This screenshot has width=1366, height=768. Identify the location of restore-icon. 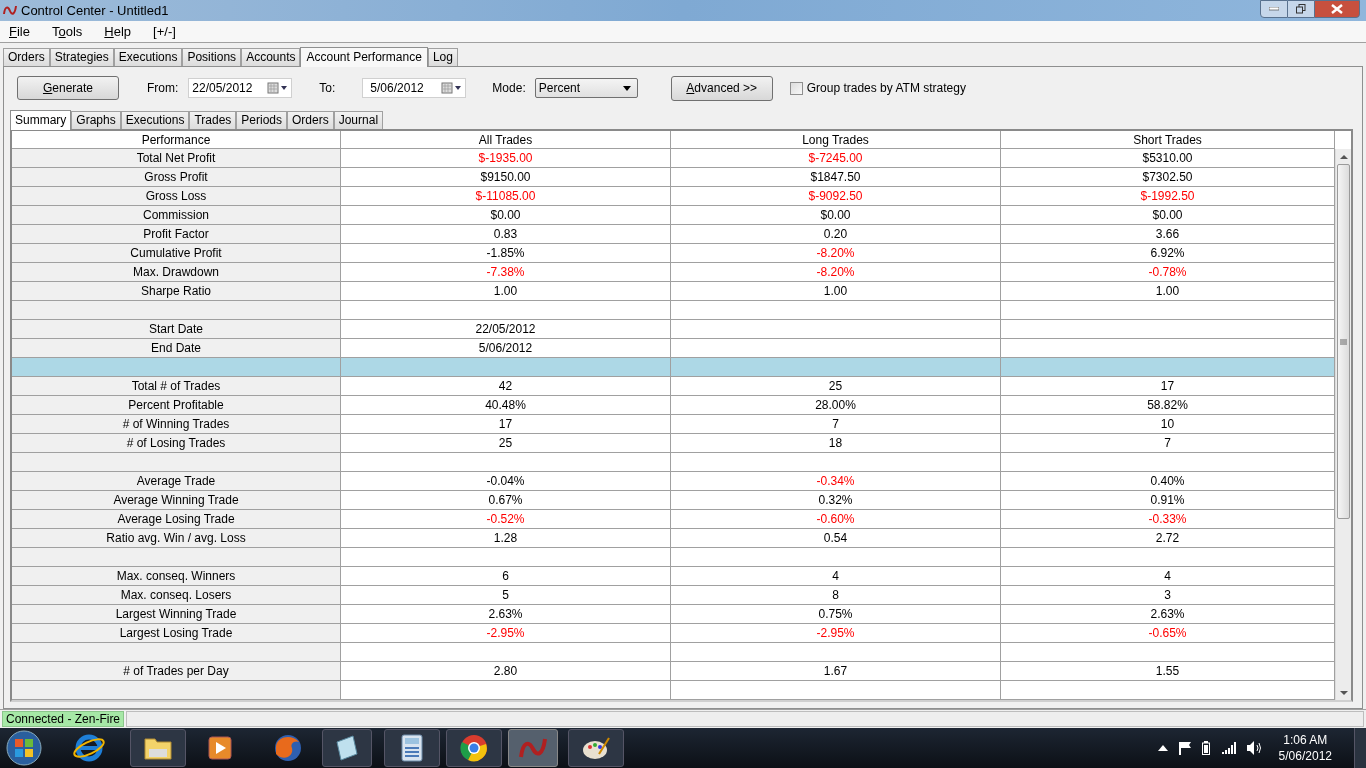
(1301, 9).